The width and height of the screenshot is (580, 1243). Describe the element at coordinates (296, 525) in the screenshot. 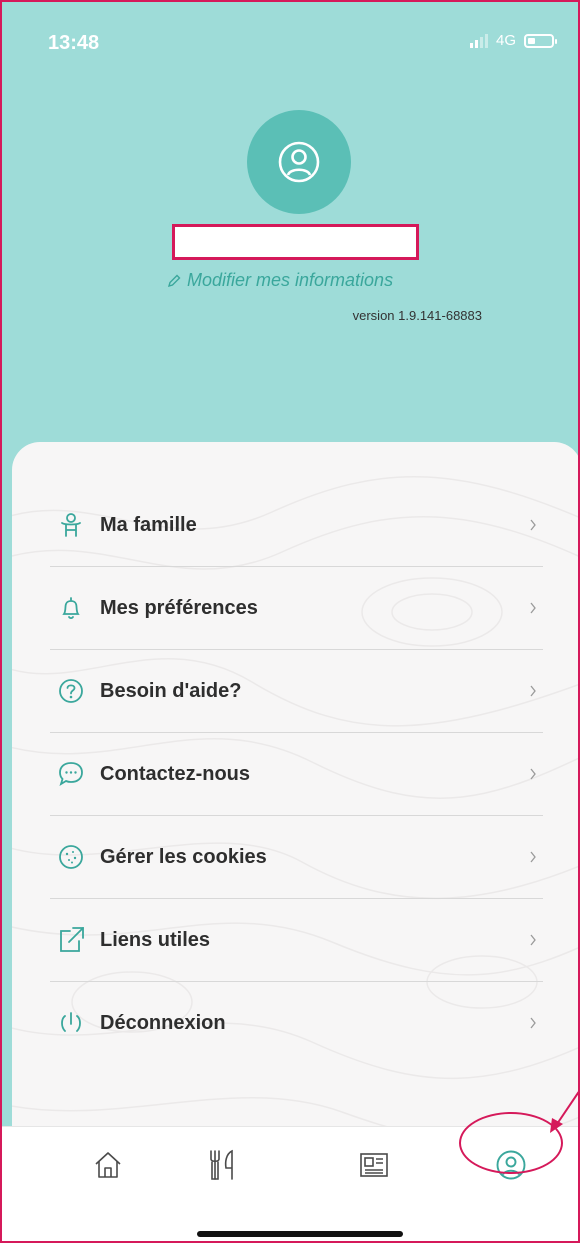

I see `menu-item-famille: Ma famille` at that location.